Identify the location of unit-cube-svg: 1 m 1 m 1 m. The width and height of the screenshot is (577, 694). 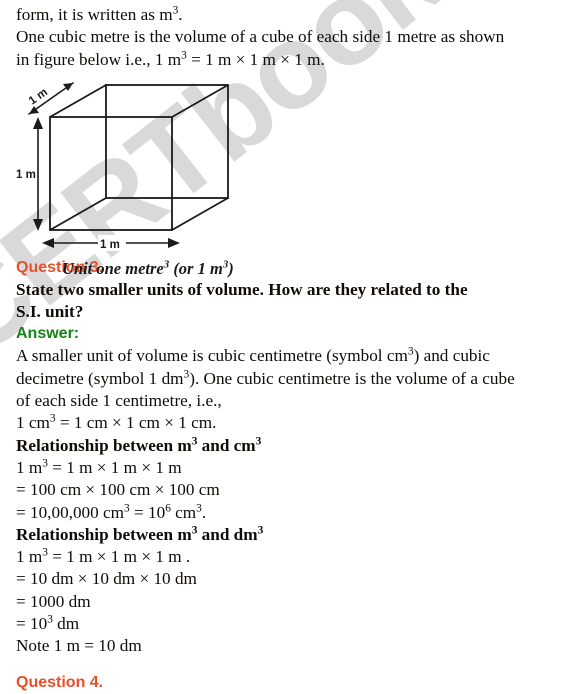
(122, 166).